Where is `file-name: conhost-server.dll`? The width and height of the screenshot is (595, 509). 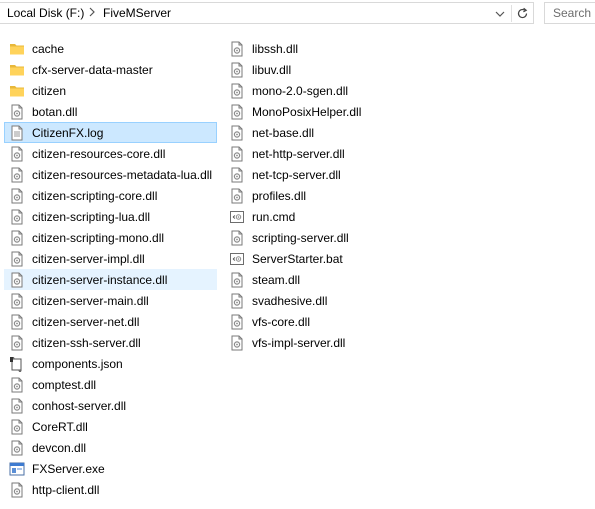 file-name: conhost-server.dll is located at coordinates (79, 405).